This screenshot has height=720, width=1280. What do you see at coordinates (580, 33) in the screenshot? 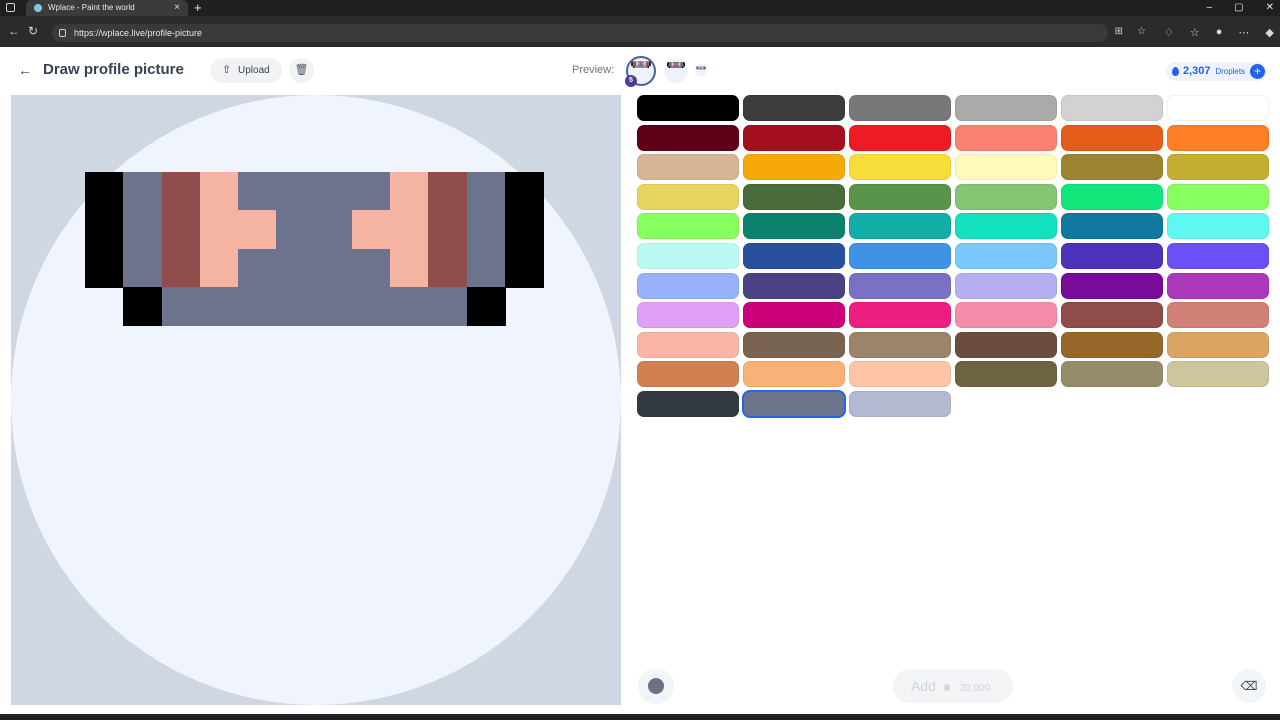
I see `address-bar: https://wplace.live/profile-picture` at bounding box center [580, 33].